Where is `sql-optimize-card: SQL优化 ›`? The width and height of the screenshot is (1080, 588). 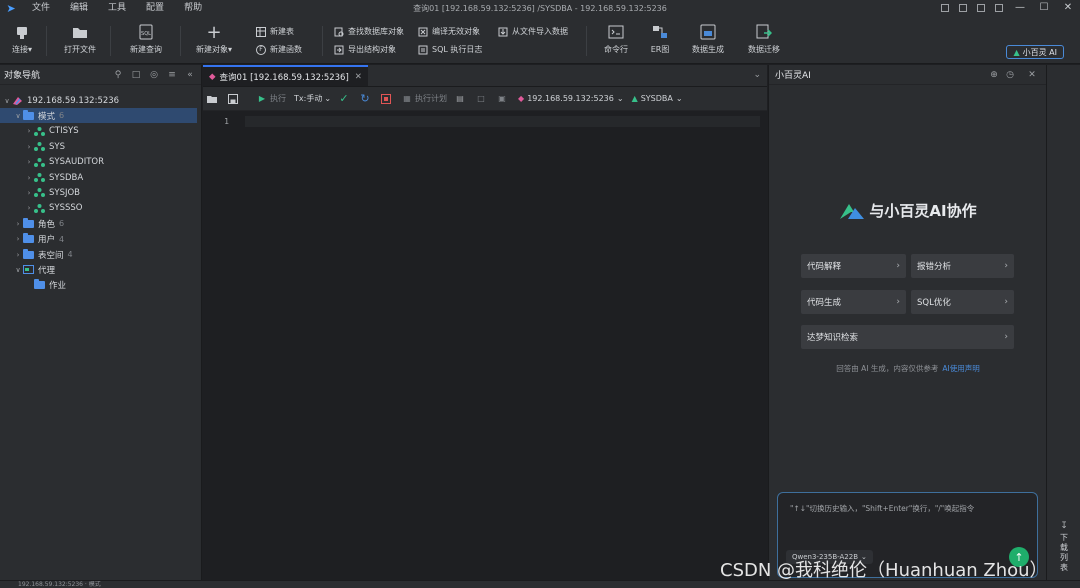
sql-optimize-card: SQL优化 › is located at coordinates (962, 302).